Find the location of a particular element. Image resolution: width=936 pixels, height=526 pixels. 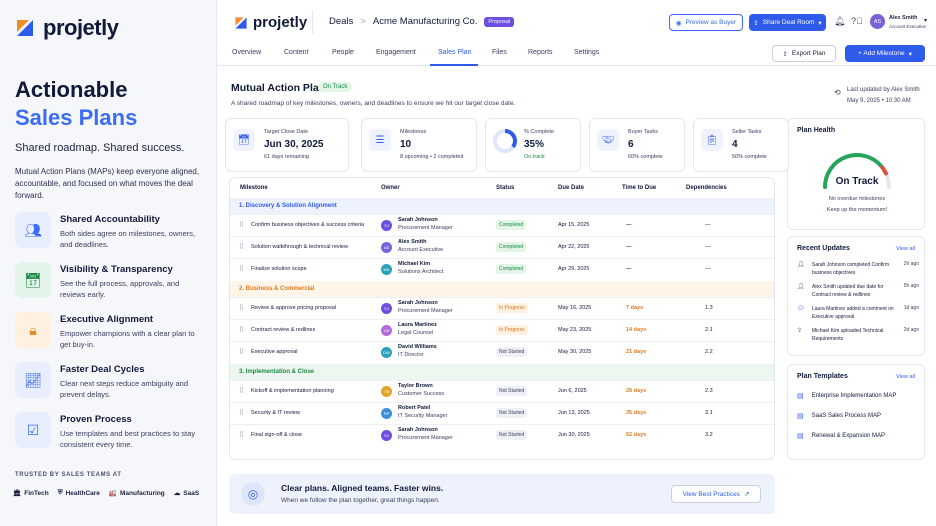

bell-icon: 🔔︎ is located at coordinates (839, 21).